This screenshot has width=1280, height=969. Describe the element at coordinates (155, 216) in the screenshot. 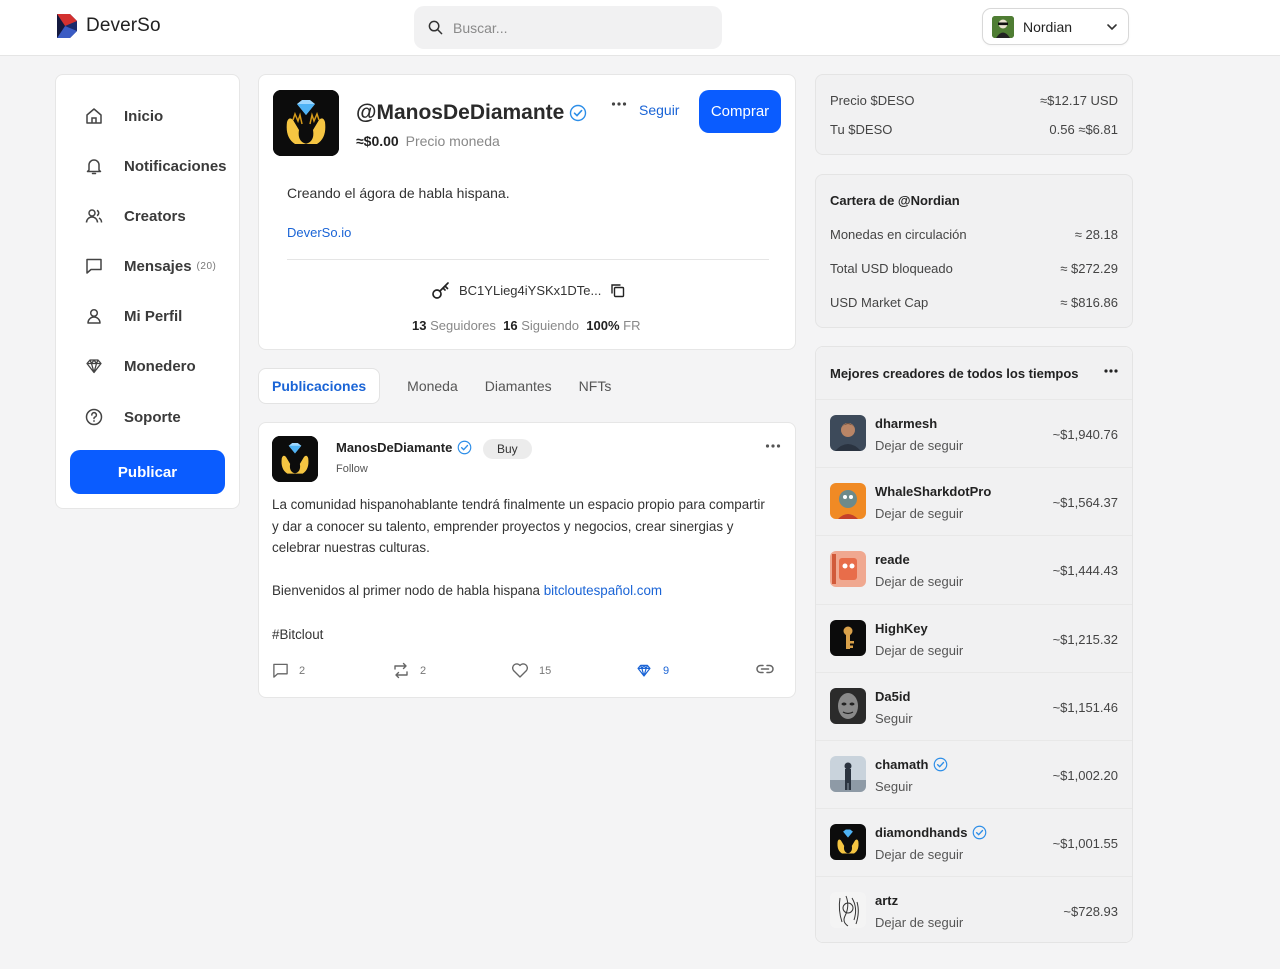

I see `sidebar-item-label: Creators` at that location.